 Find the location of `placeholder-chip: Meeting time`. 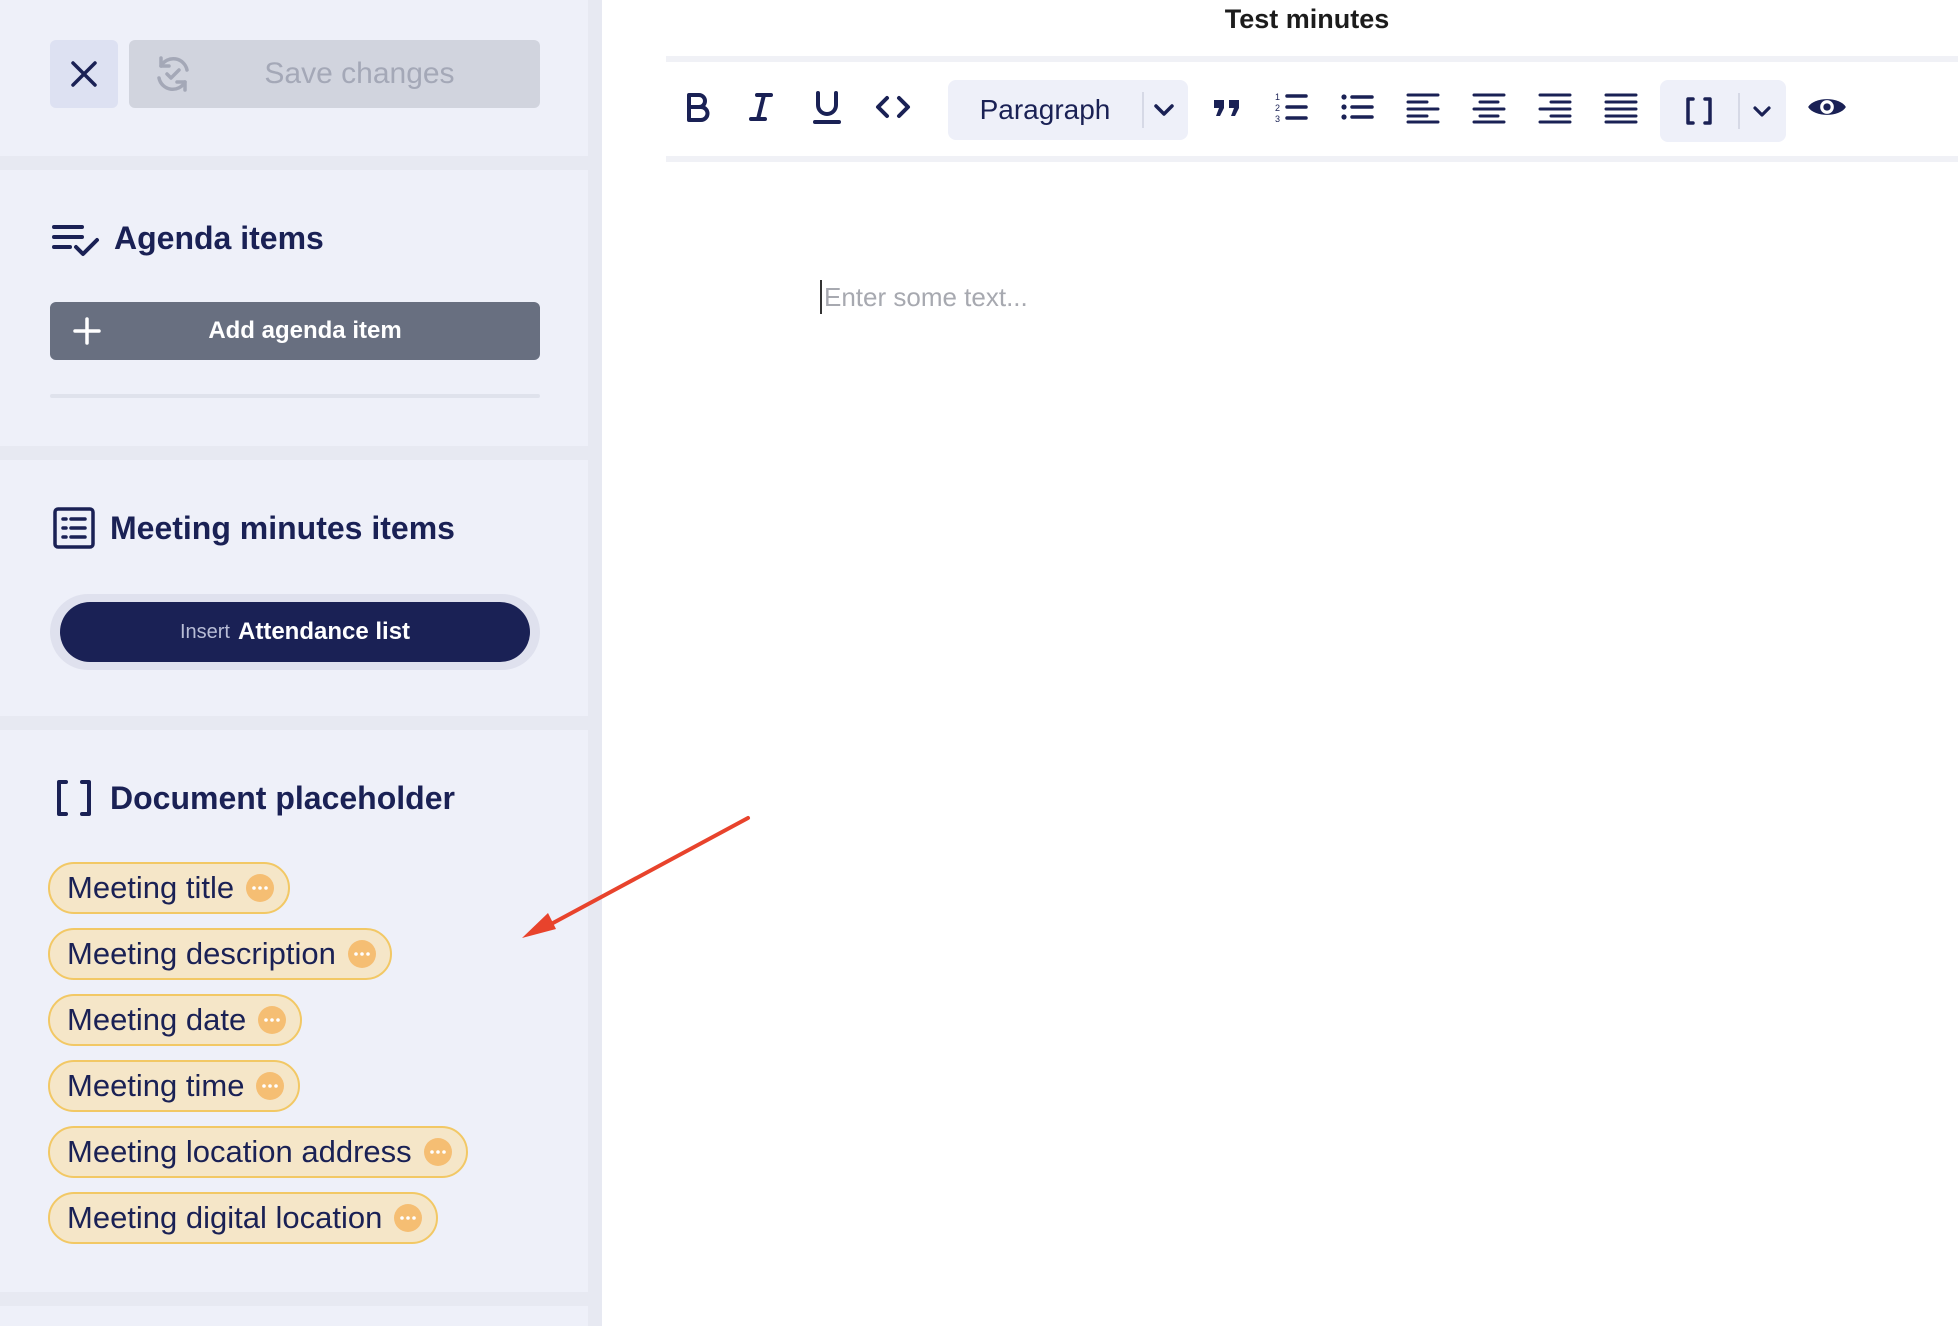

placeholder-chip: Meeting time is located at coordinates (174, 1086).